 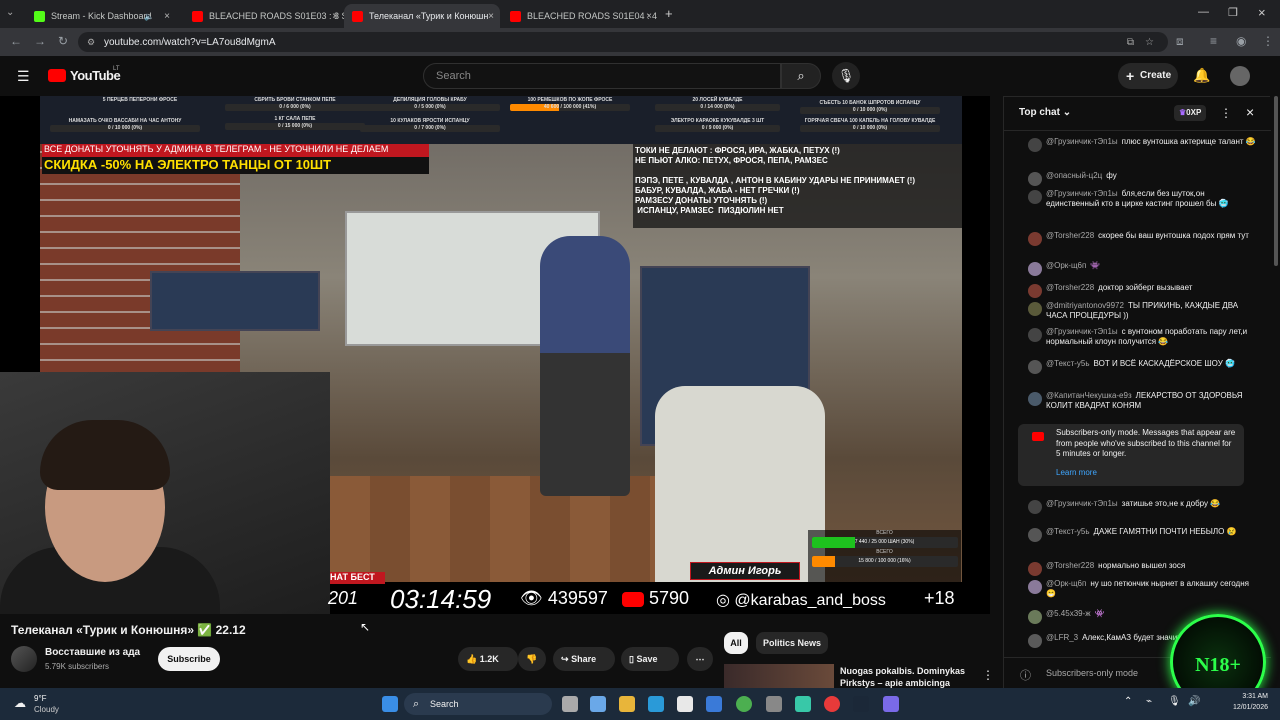 I want to click on subscribe-button: Subscribe, so click(x=189, y=659).